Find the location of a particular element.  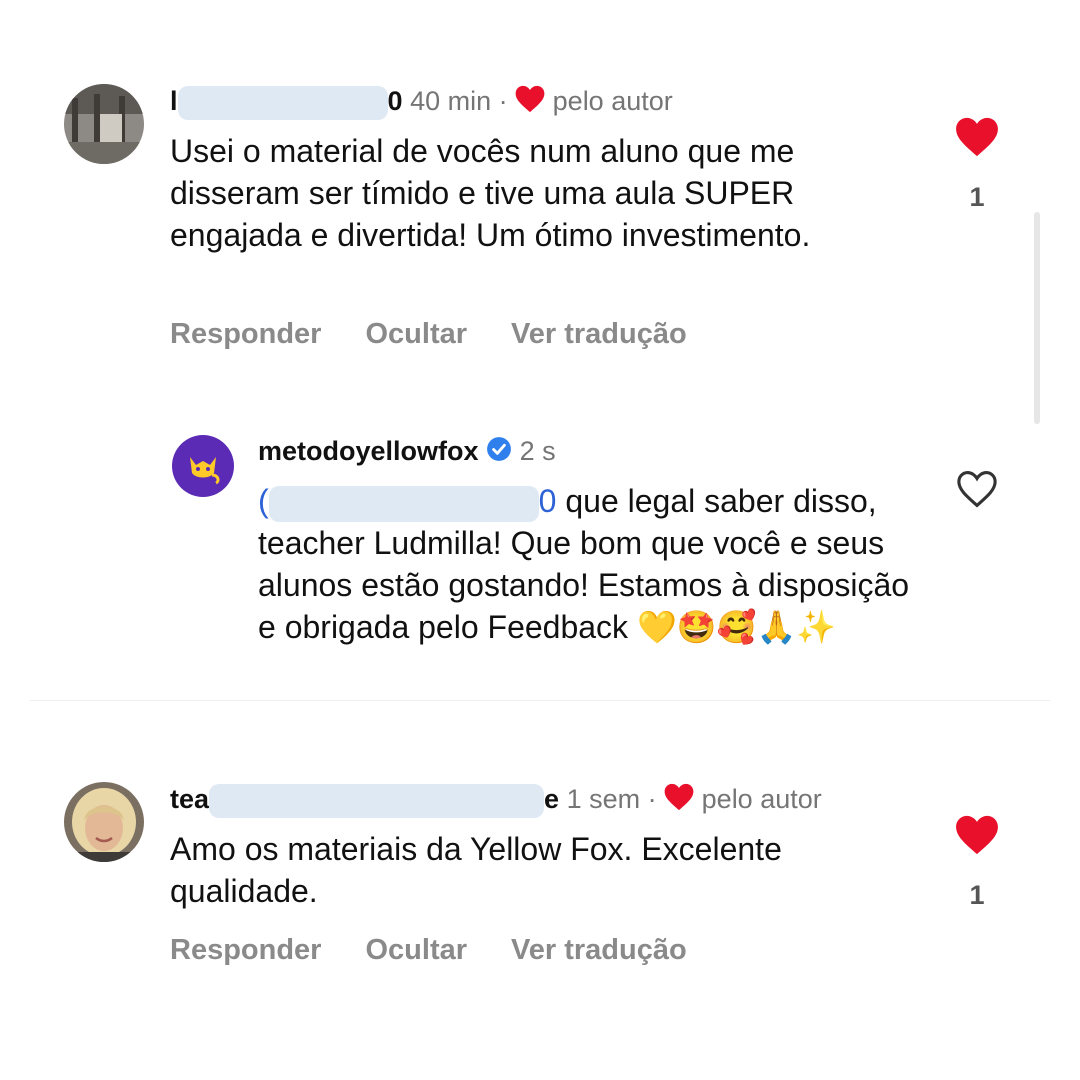

heart-outline-icon is located at coordinates (977, 489).